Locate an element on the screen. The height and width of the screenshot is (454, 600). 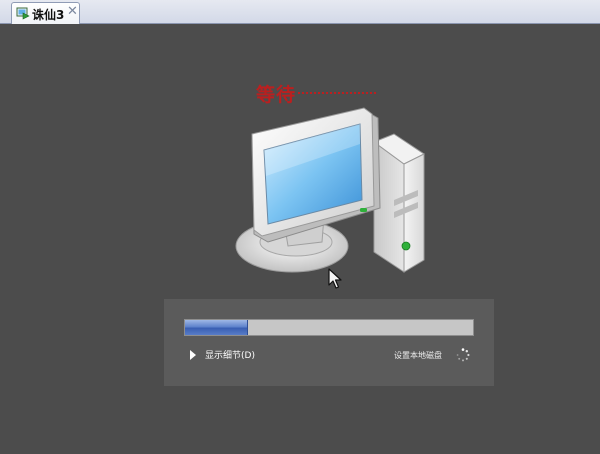
tab-vm: 诛仙3 ✕ is located at coordinates (45, 13).